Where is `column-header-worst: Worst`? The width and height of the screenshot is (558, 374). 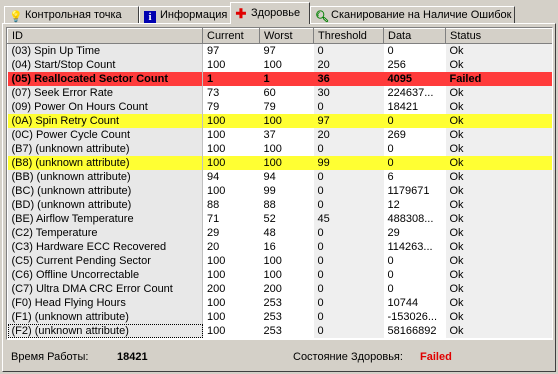
column-header-worst: Worst is located at coordinates (286, 36).